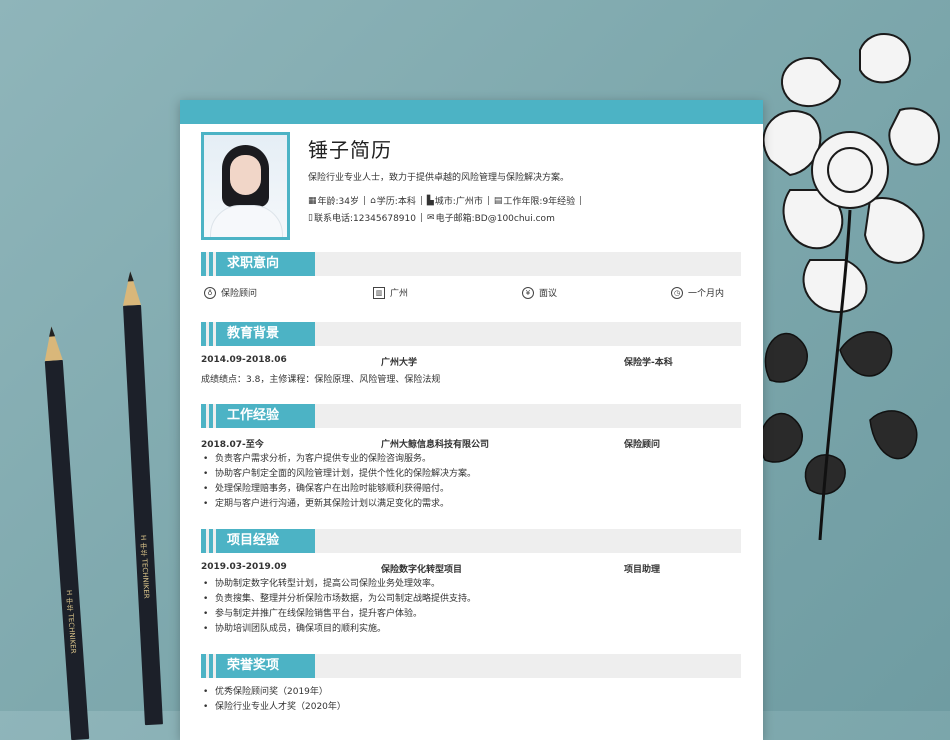 This screenshot has height=740, width=950. What do you see at coordinates (339, 504) in the screenshot?
I see `list-item: 定期与客户进行沟通，更新其保险计划以满足变化的需求。` at bounding box center [339, 504].